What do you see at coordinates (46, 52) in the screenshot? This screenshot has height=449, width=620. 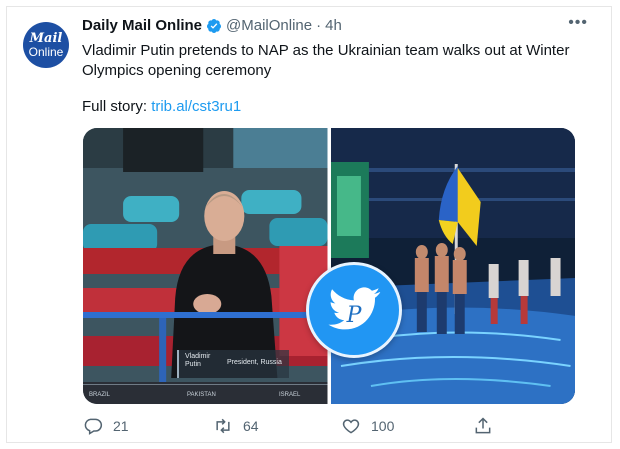 I see `avatar-logo-line2: Online` at bounding box center [46, 52].